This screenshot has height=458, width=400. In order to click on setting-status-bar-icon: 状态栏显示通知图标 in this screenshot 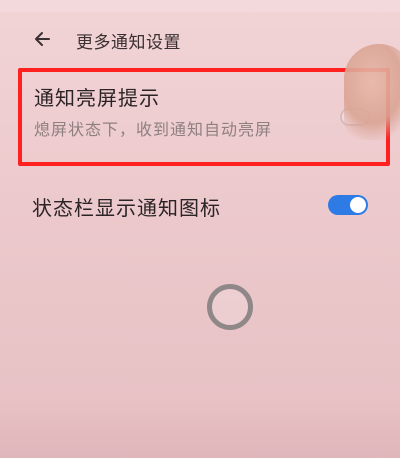, I will do `click(204, 204)`.